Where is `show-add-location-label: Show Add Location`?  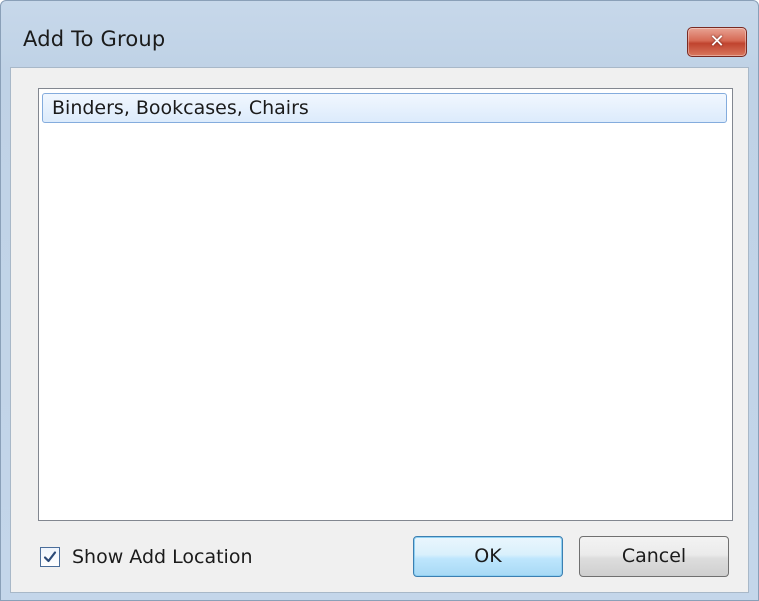 show-add-location-label: Show Add Location is located at coordinates (162, 557).